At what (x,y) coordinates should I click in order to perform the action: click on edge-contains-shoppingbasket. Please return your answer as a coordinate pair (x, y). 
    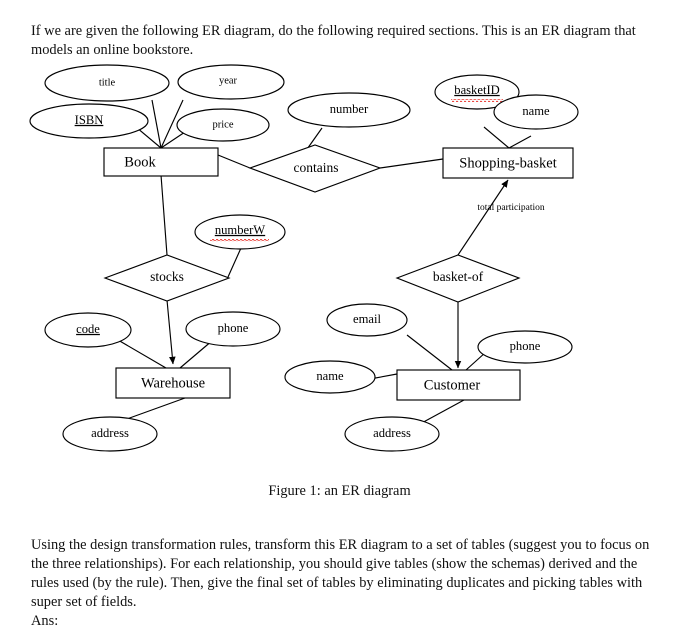
    Looking at the image, I should click on (411, 163).